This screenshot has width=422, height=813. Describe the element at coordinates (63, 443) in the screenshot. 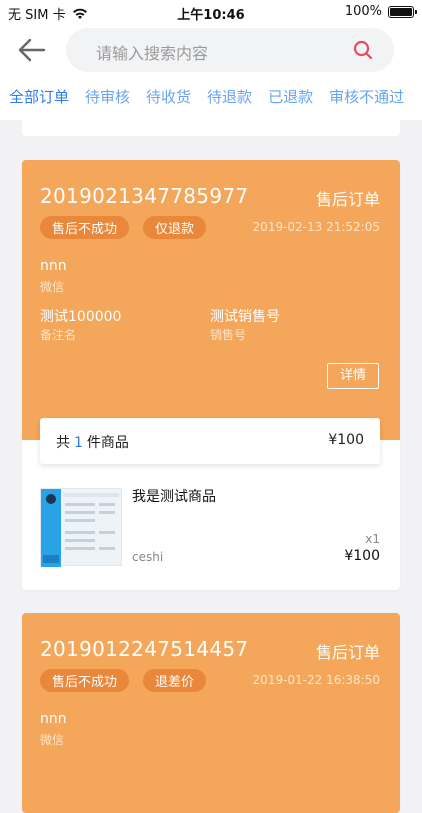

I see `summary-prefix: 共` at that location.